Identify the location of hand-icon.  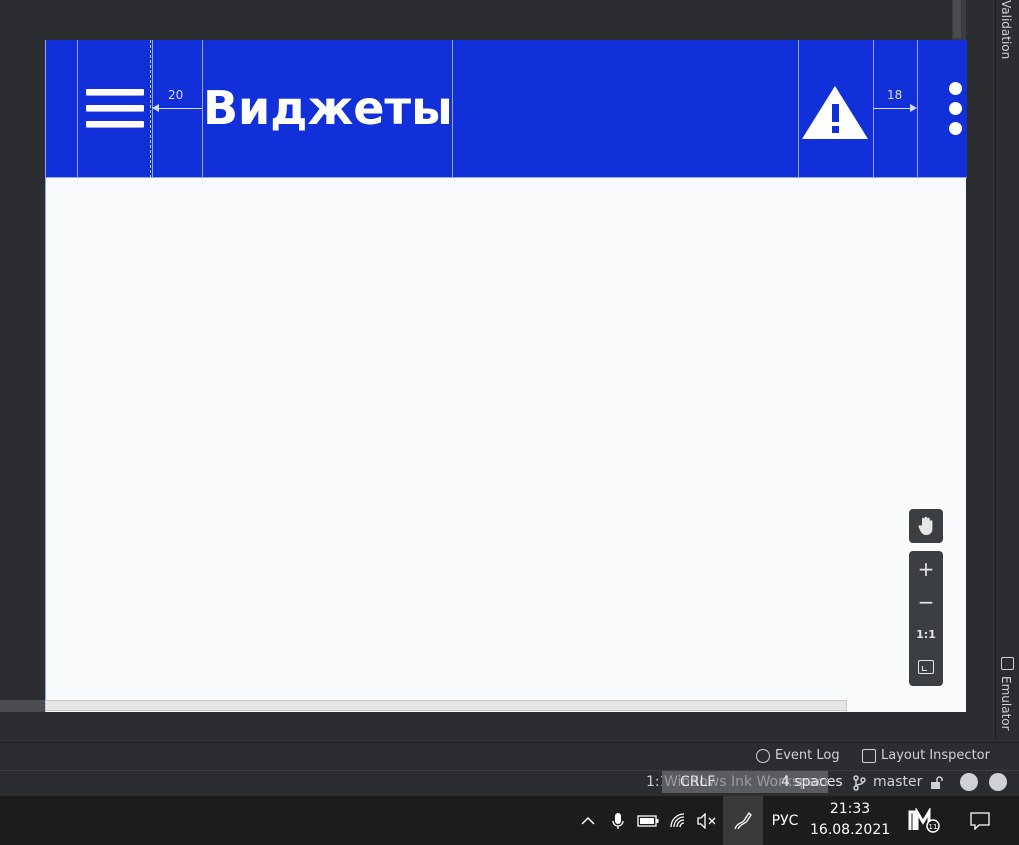
(925, 525).